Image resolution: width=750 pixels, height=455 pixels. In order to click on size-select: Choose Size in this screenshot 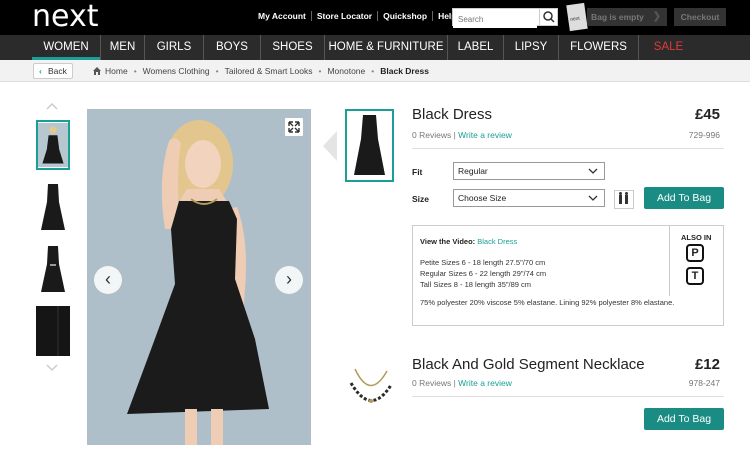, I will do `click(529, 198)`.